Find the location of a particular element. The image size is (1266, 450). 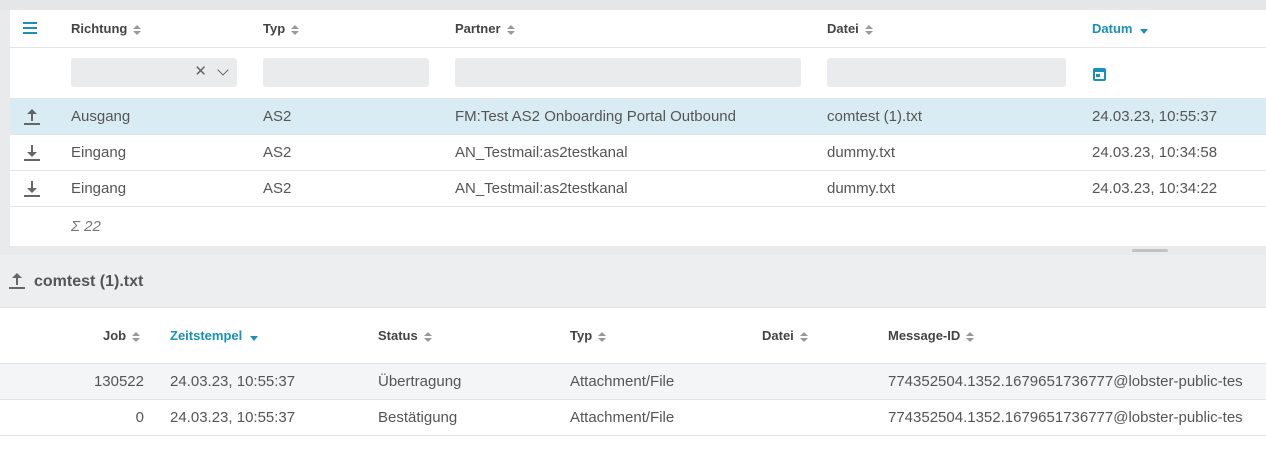

calendar-icon is located at coordinates (1099, 74).